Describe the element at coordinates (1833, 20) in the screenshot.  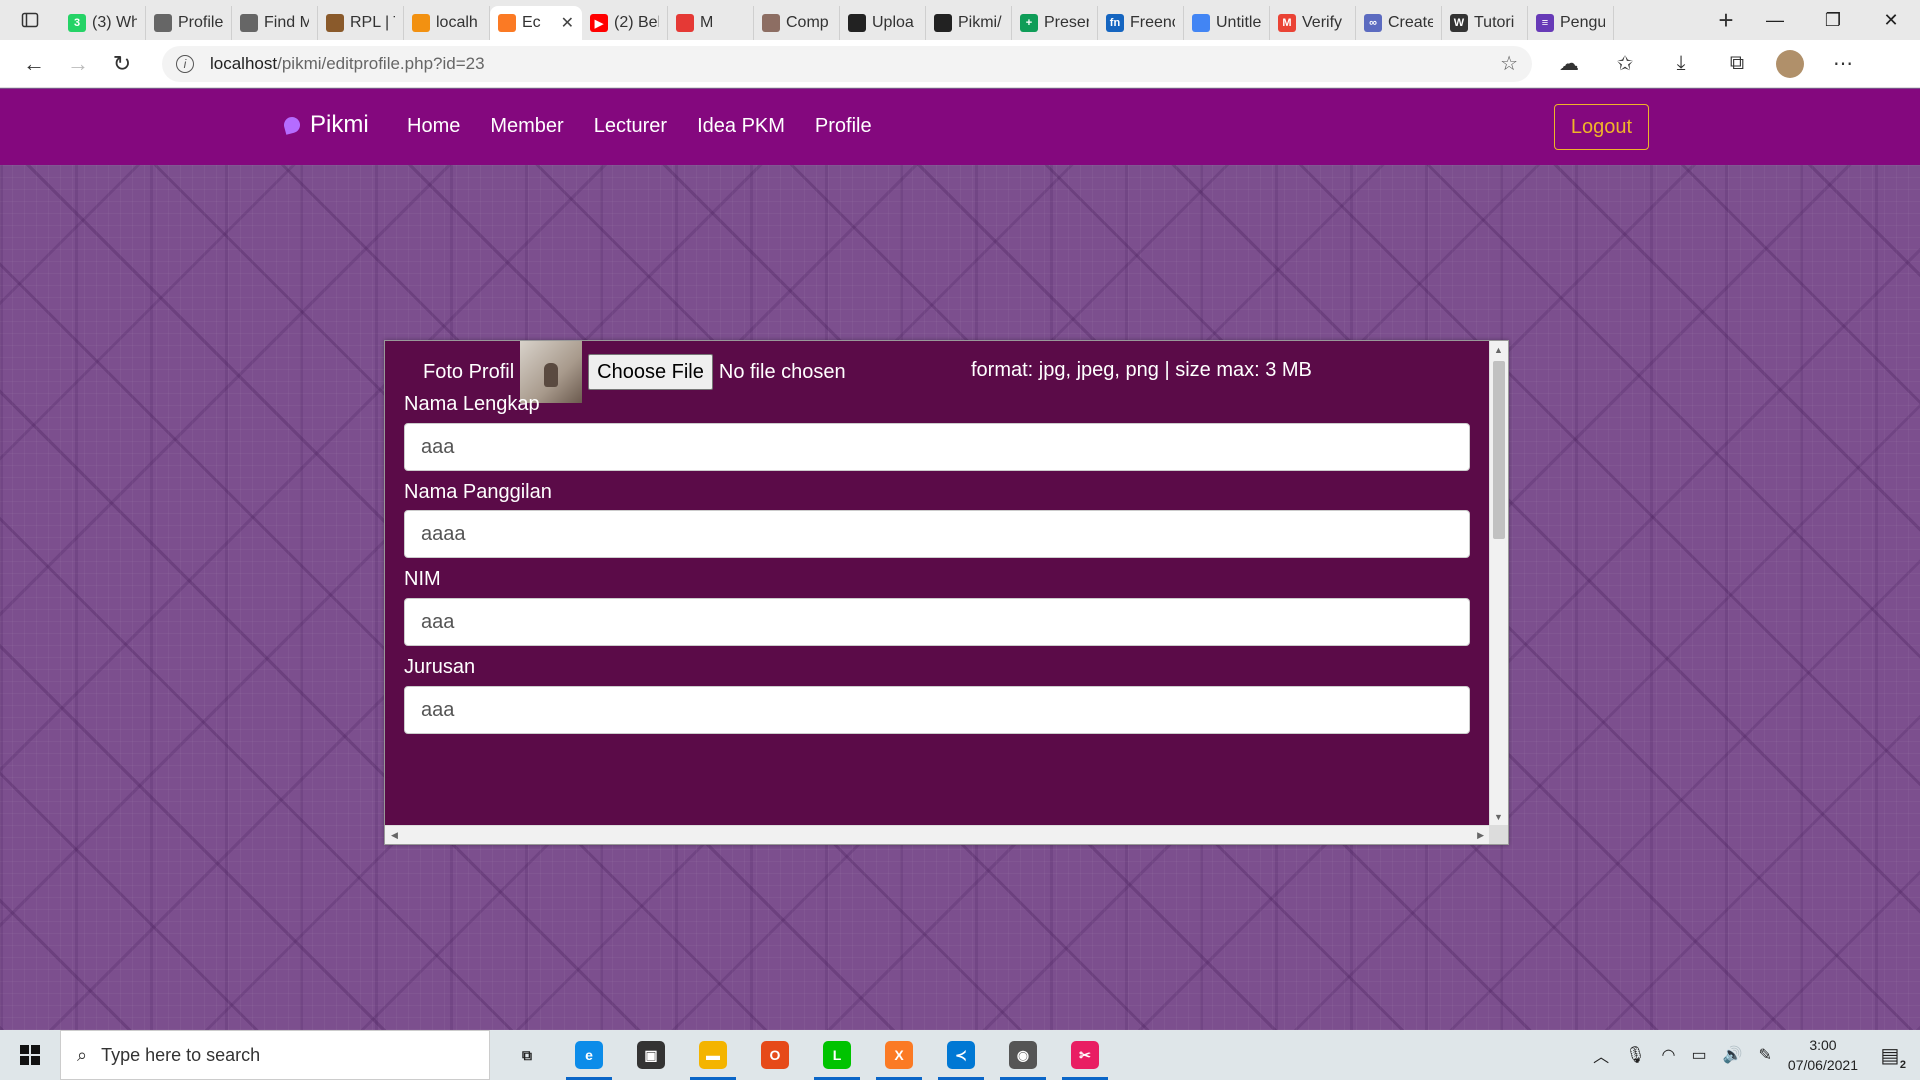
I see `maximize-icon: ❐` at that location.